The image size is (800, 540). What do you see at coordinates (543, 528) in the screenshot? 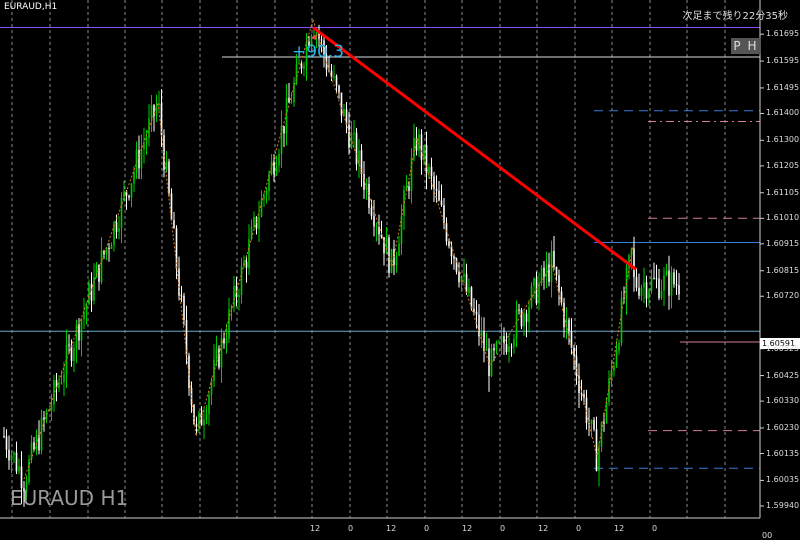
I see `x-tick-label: 12` at bounding box center [543, 528].